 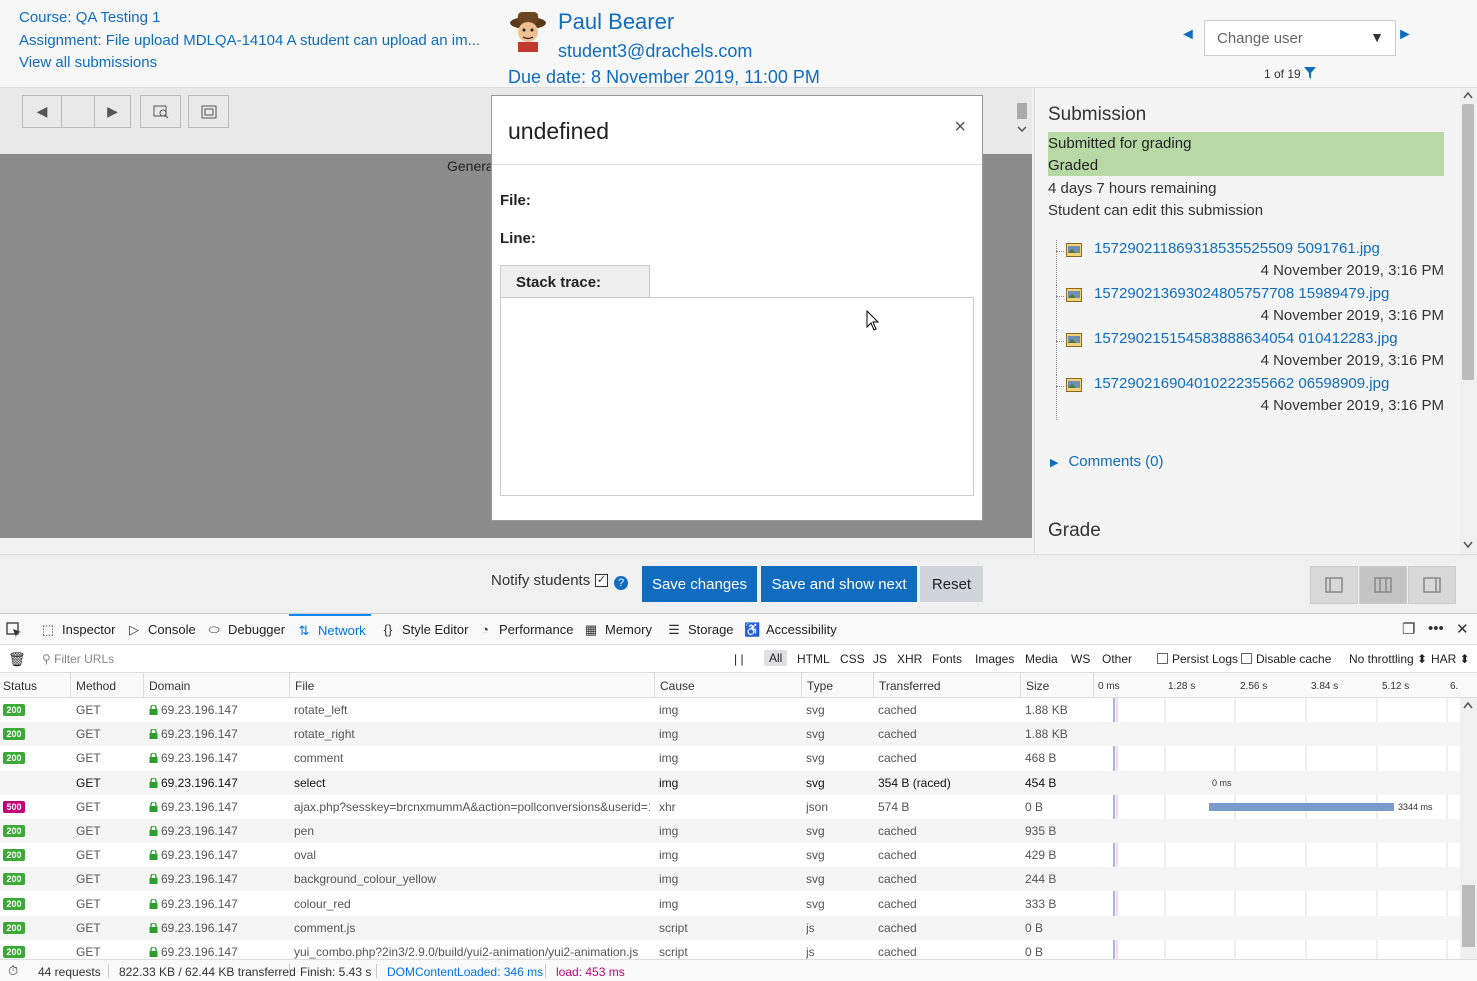 I want to click on filter-other: Other, so click(x=1117, y=659).